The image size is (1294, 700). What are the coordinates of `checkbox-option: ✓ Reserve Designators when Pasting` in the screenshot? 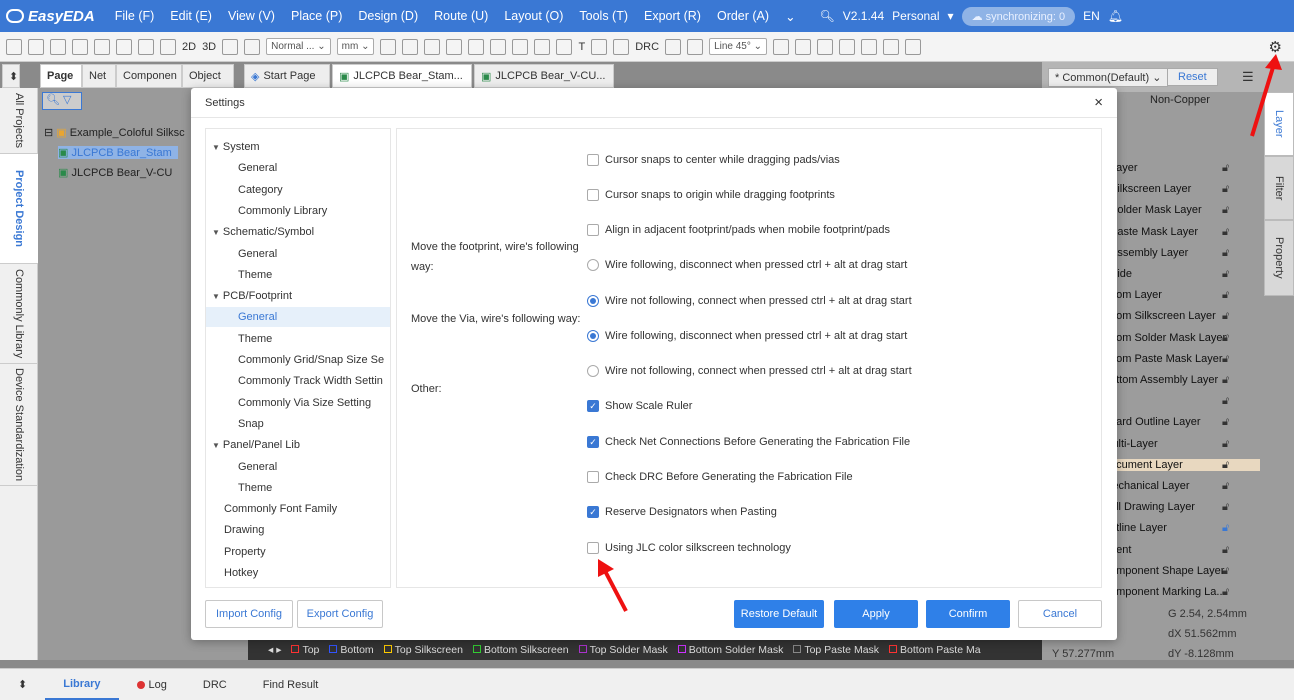 It's located at (682, 512).